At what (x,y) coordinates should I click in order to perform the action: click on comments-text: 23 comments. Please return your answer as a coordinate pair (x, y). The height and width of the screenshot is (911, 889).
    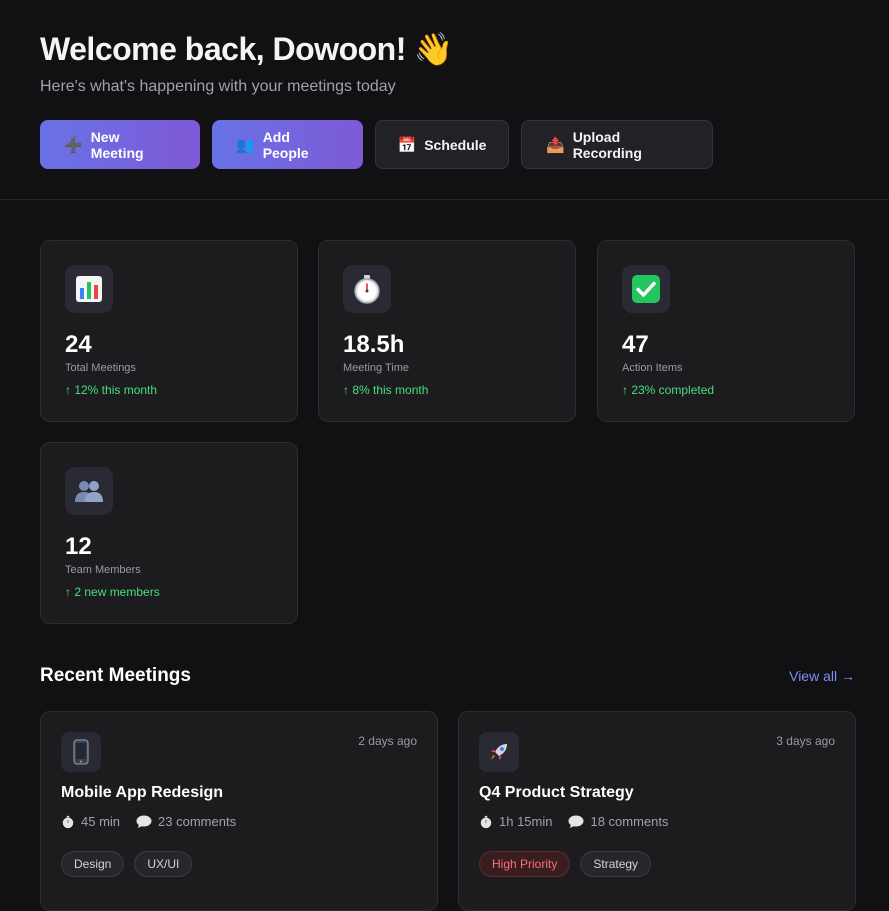
    Looking at the image, I should click on (197, 821).